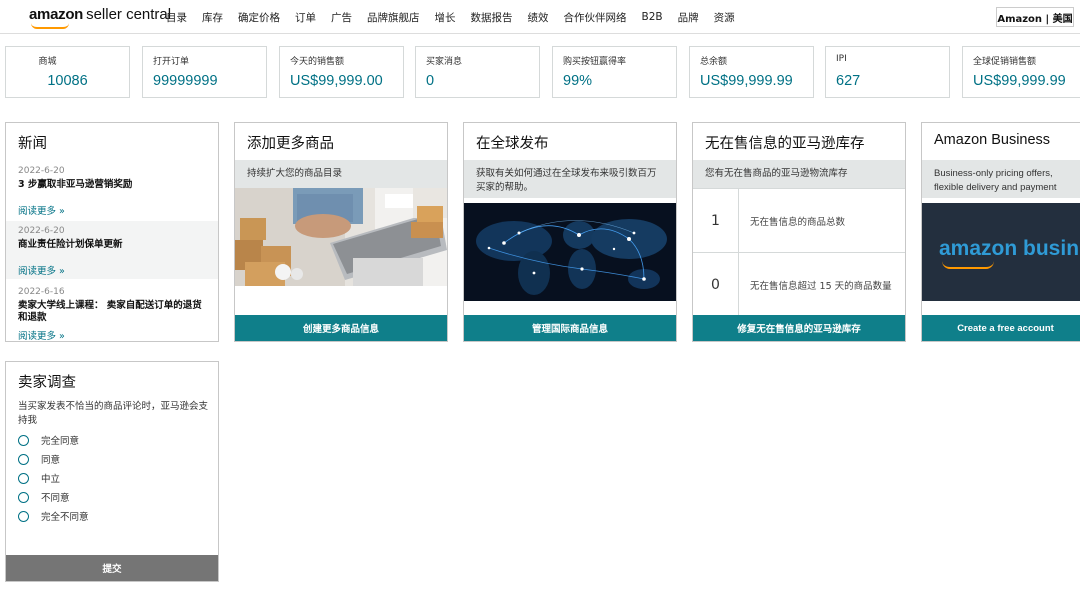 This screenshot has height=590, width=1080. Describe the element at coordinates (1009, 248) in the screenshot. I see `amazon-business-logo: amazon busin` at that location.